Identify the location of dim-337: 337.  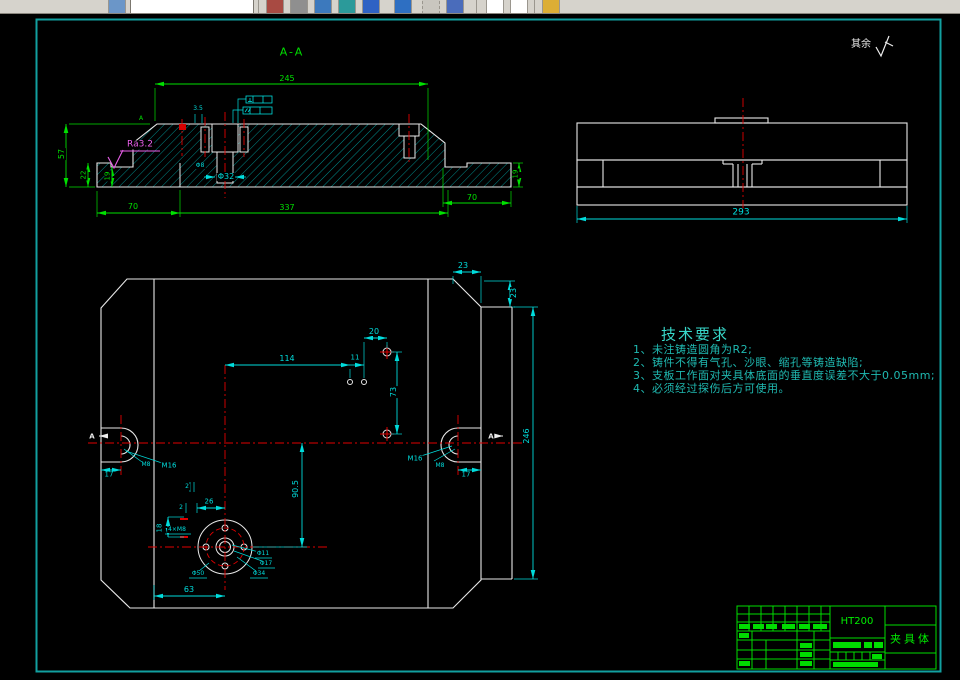
(287, 207).